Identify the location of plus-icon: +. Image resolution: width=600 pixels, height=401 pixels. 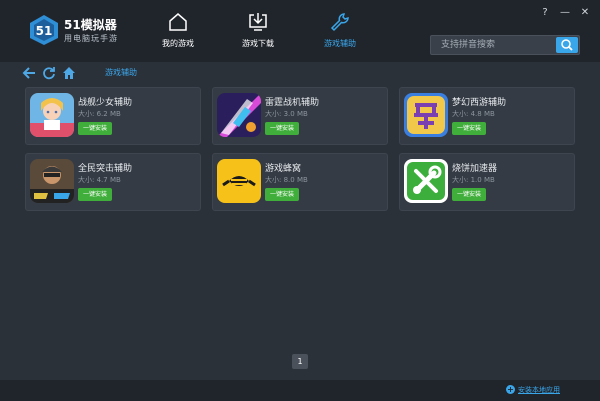
(510, 389).